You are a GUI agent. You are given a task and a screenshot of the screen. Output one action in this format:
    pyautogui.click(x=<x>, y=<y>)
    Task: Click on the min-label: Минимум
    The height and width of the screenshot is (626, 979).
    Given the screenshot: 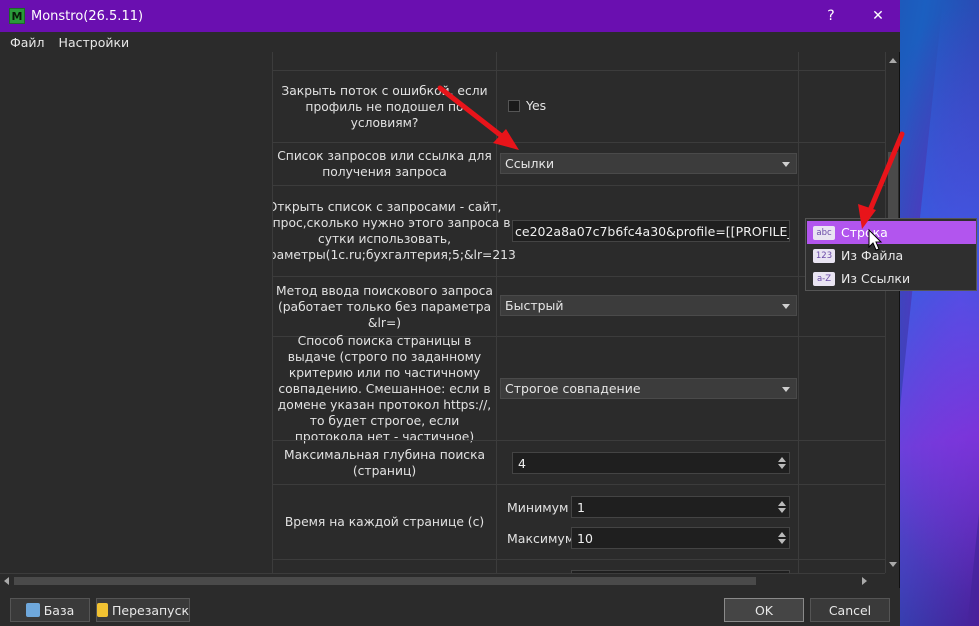 What is the action you would take?
    pyautogui.click(x=538, y=507)
    